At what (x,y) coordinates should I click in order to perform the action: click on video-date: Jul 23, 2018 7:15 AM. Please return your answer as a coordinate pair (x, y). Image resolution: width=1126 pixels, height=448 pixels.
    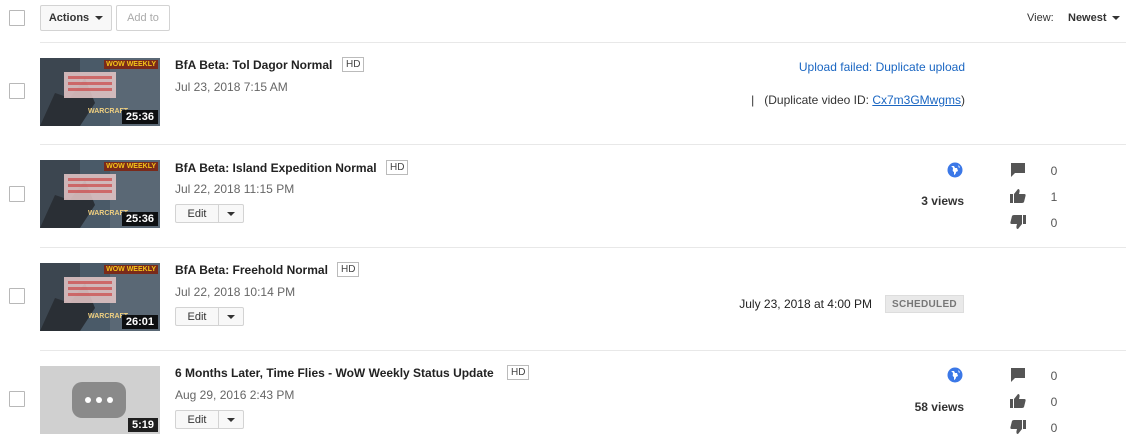
    Looking at the image, I should click on (231, 87).